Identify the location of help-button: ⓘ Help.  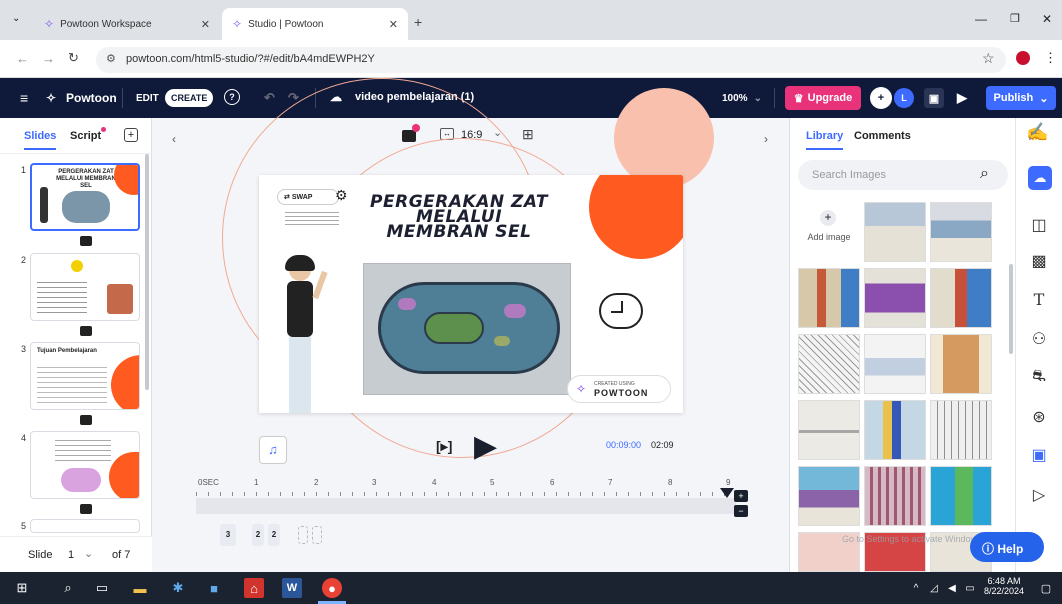
(1007, 547).